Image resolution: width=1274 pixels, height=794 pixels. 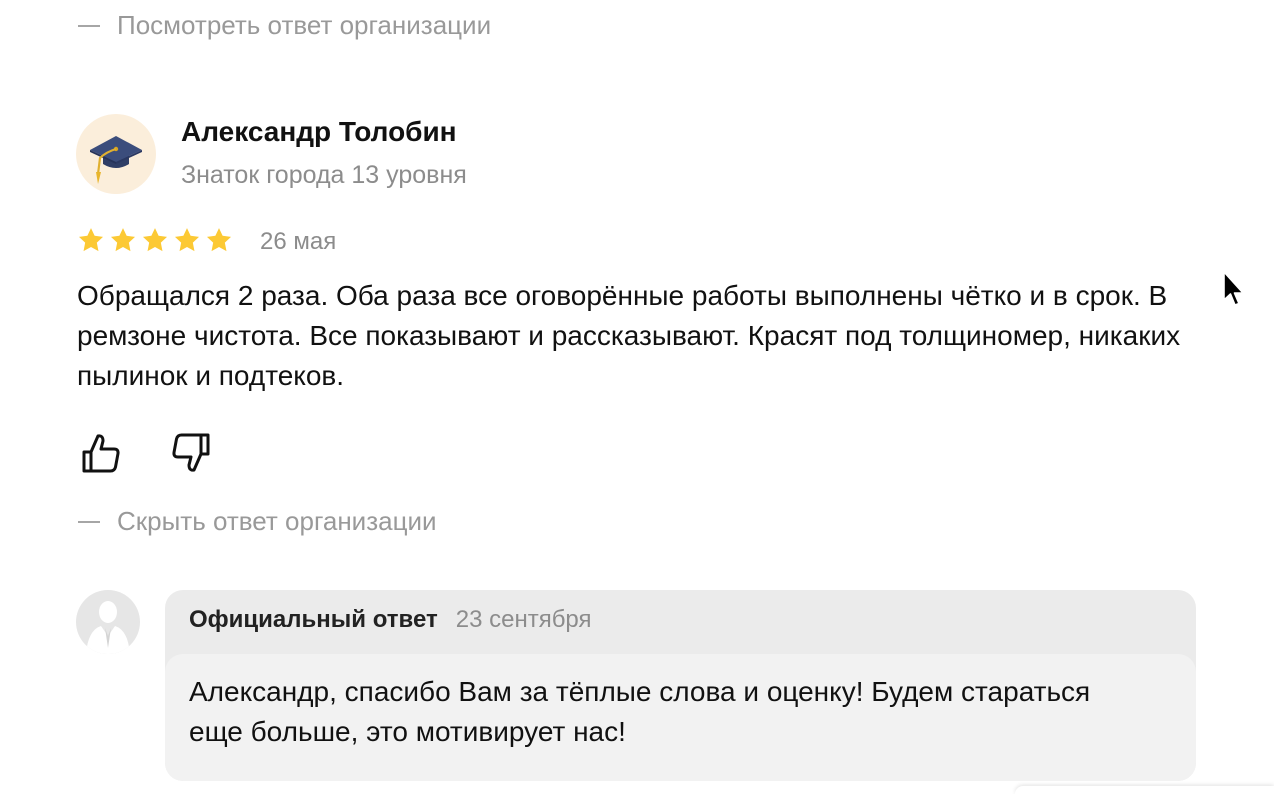 I want to click on hide-org-answer-label: Скрыть ответ организации, so click(x=277, y=521).